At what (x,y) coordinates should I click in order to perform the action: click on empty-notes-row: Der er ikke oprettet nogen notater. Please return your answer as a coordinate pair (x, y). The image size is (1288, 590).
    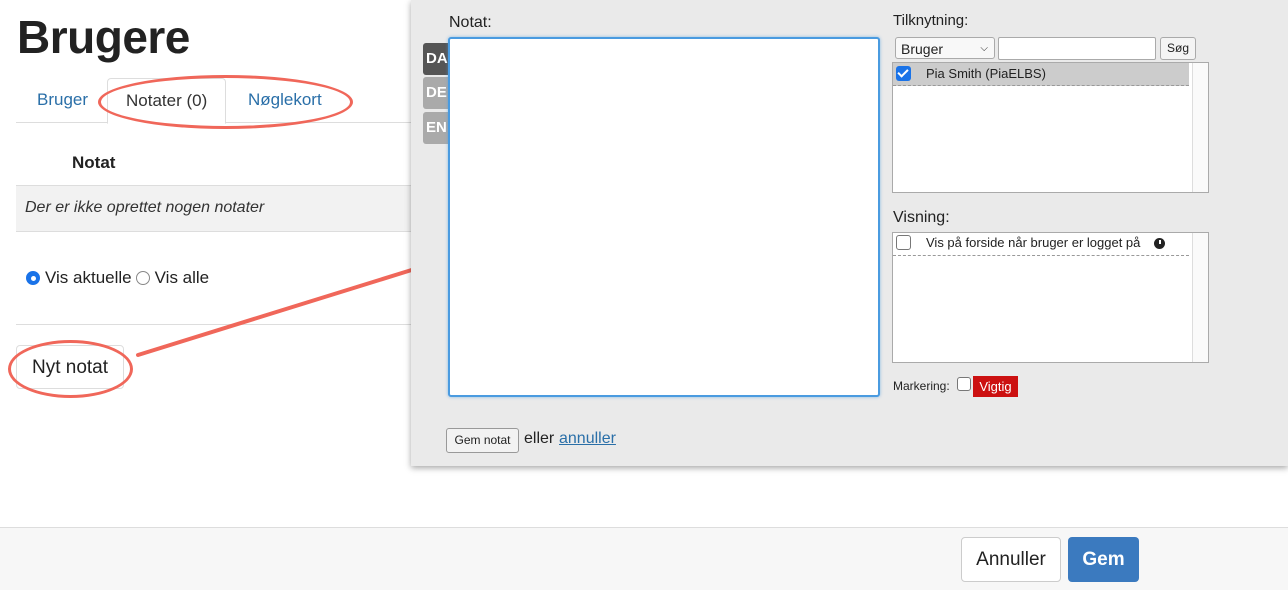
    Looking at the image, I should click on (216, 209).